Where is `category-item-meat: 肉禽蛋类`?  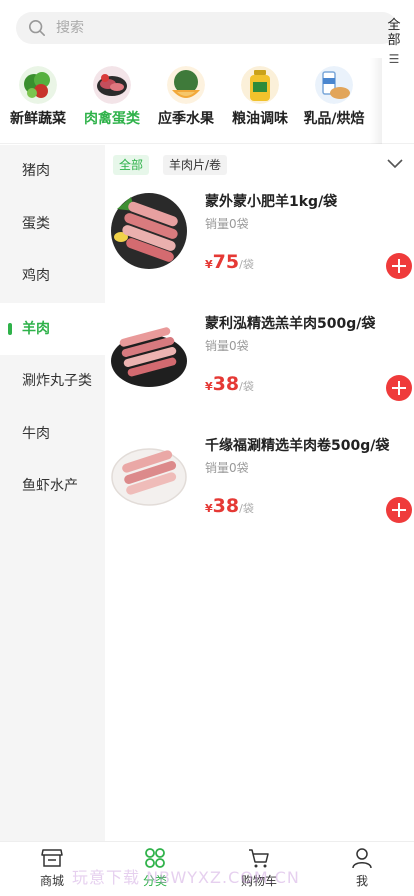 category-item-meat: 肉禽蛋类 is located at coordinates (112, 97).